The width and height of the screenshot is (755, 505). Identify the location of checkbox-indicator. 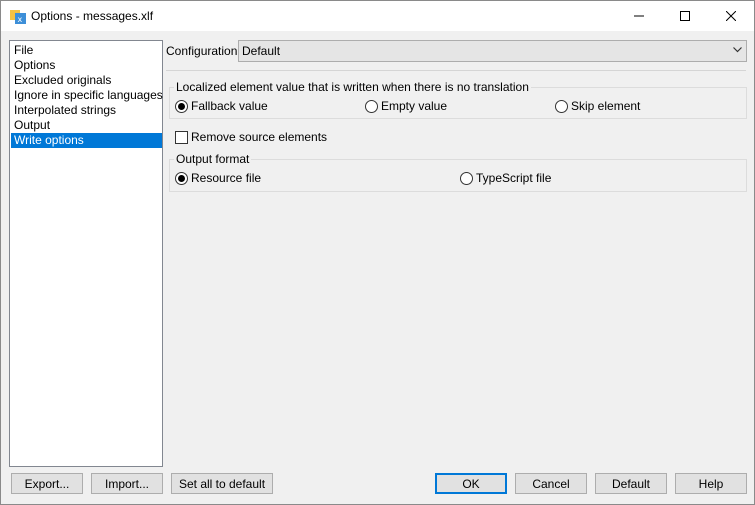
(181, 137).